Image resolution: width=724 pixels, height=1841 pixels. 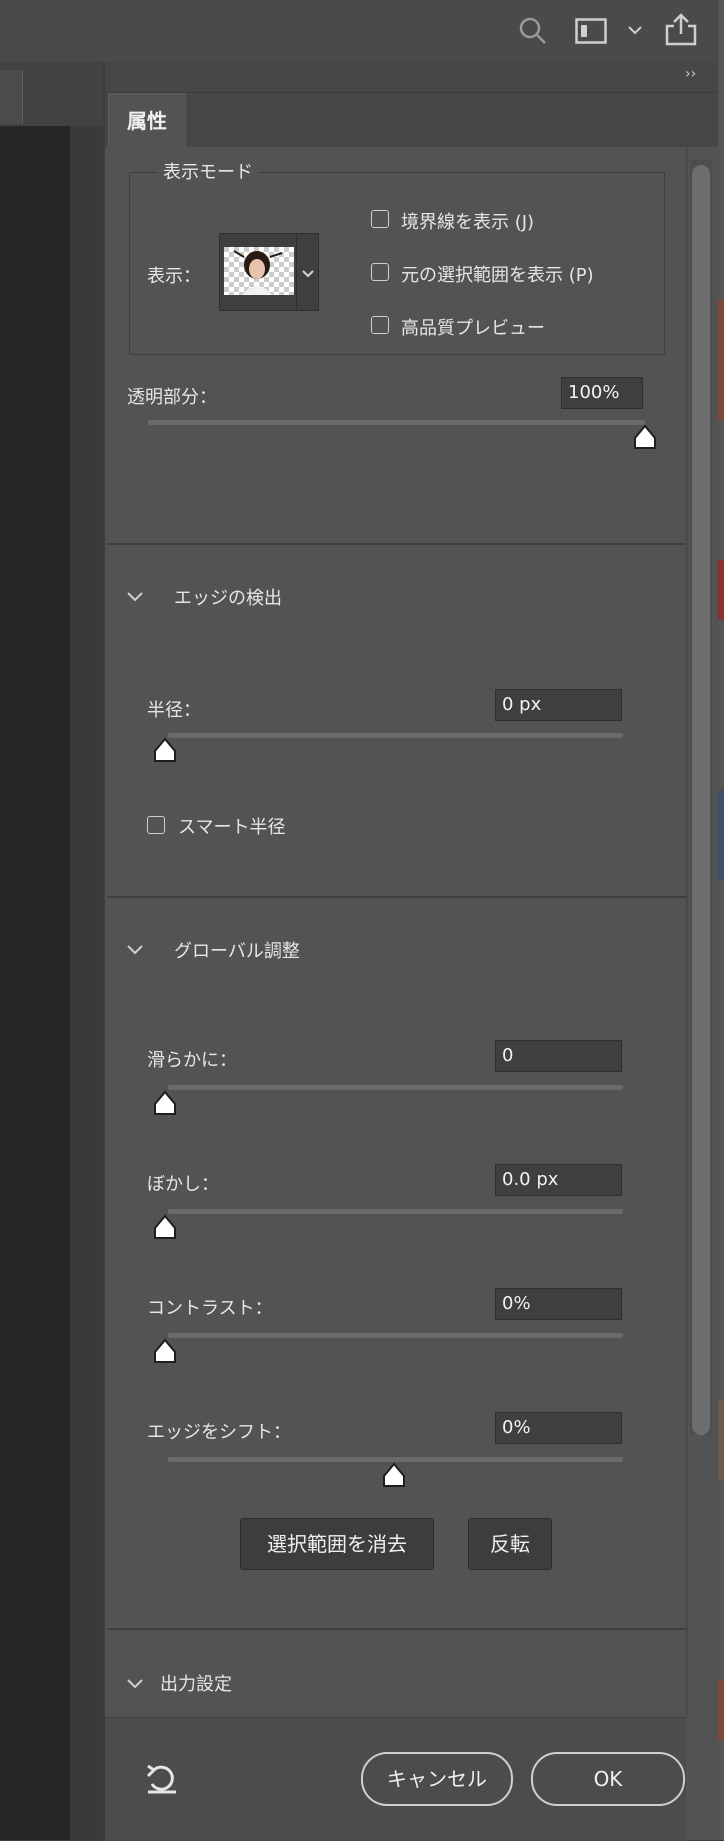 I want to click on checkbox-high-quality, so click(x=380, y=325).